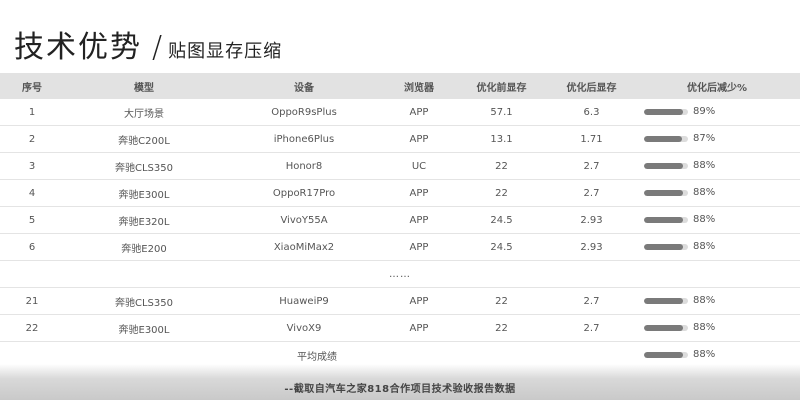 This screenshot has width=800, height=400. What do you see at coordinates (704, 112) in the screenshot?
I see `reduction-percent: 89%` at bounding box center [704, 112].